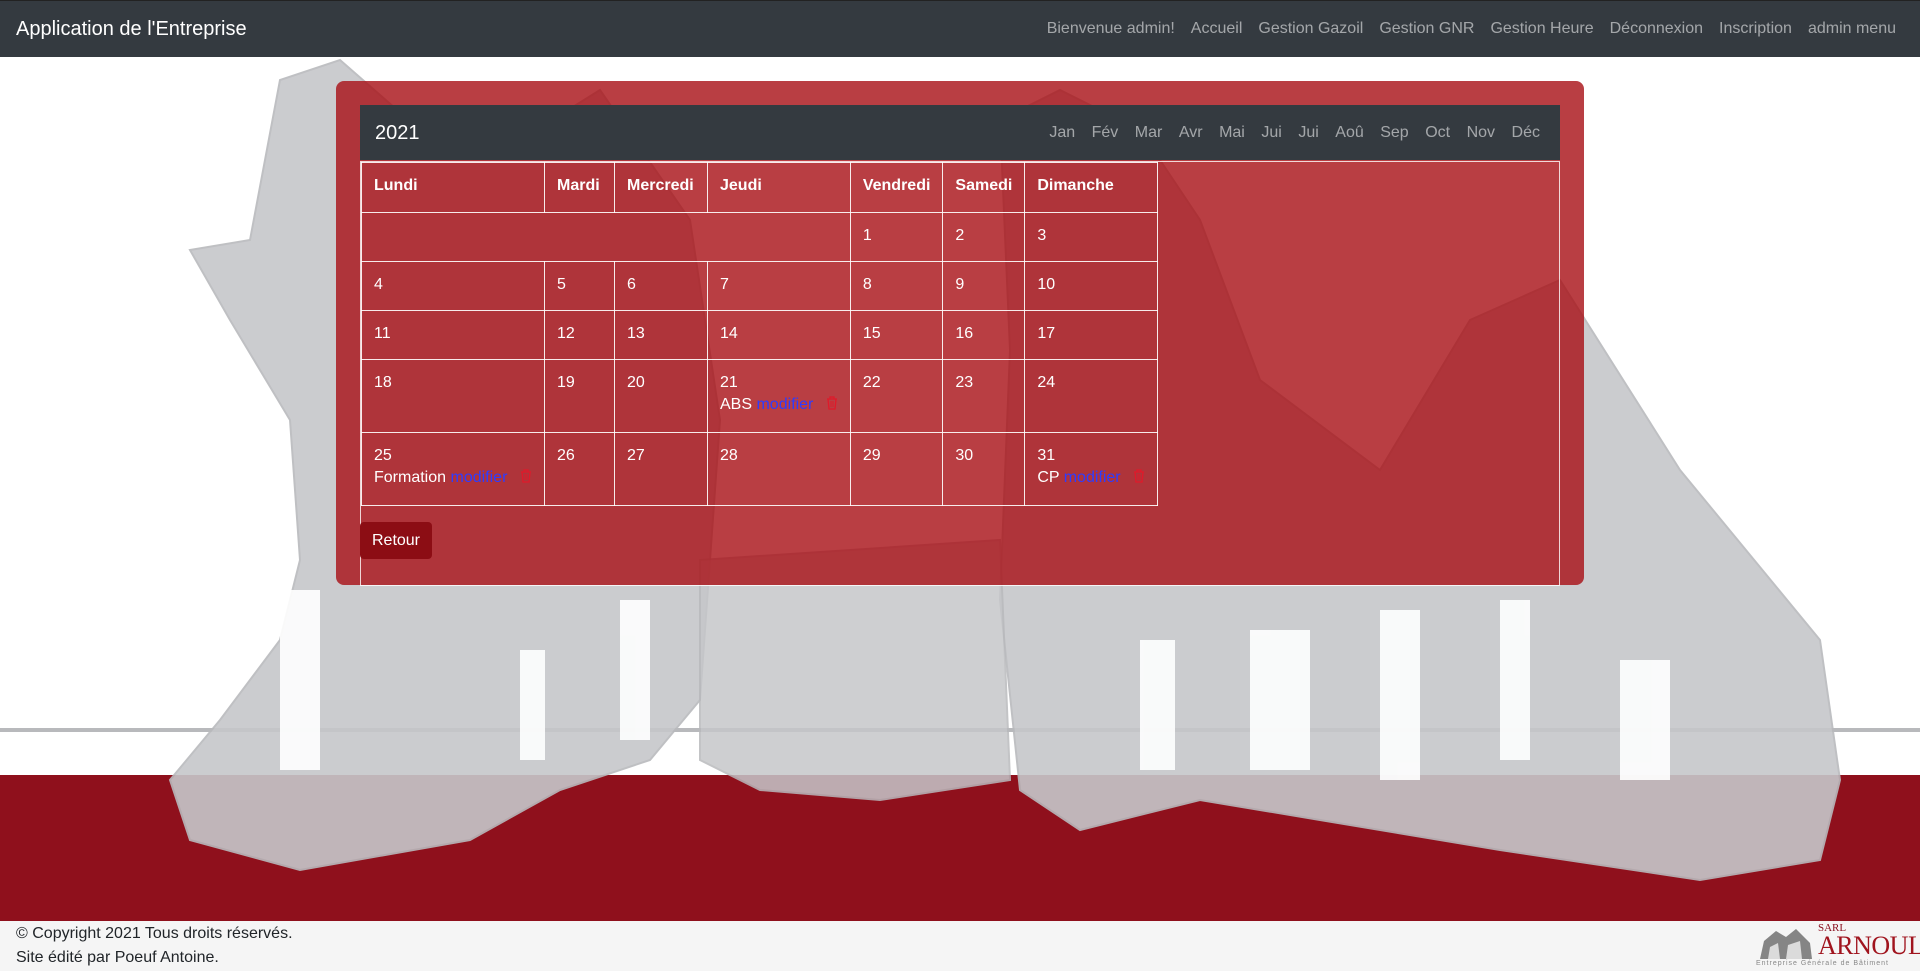 Image resolution: width=1920 pixels, height=971 pixels. I want to click on month-jul: Jui, so click(1308, 133).